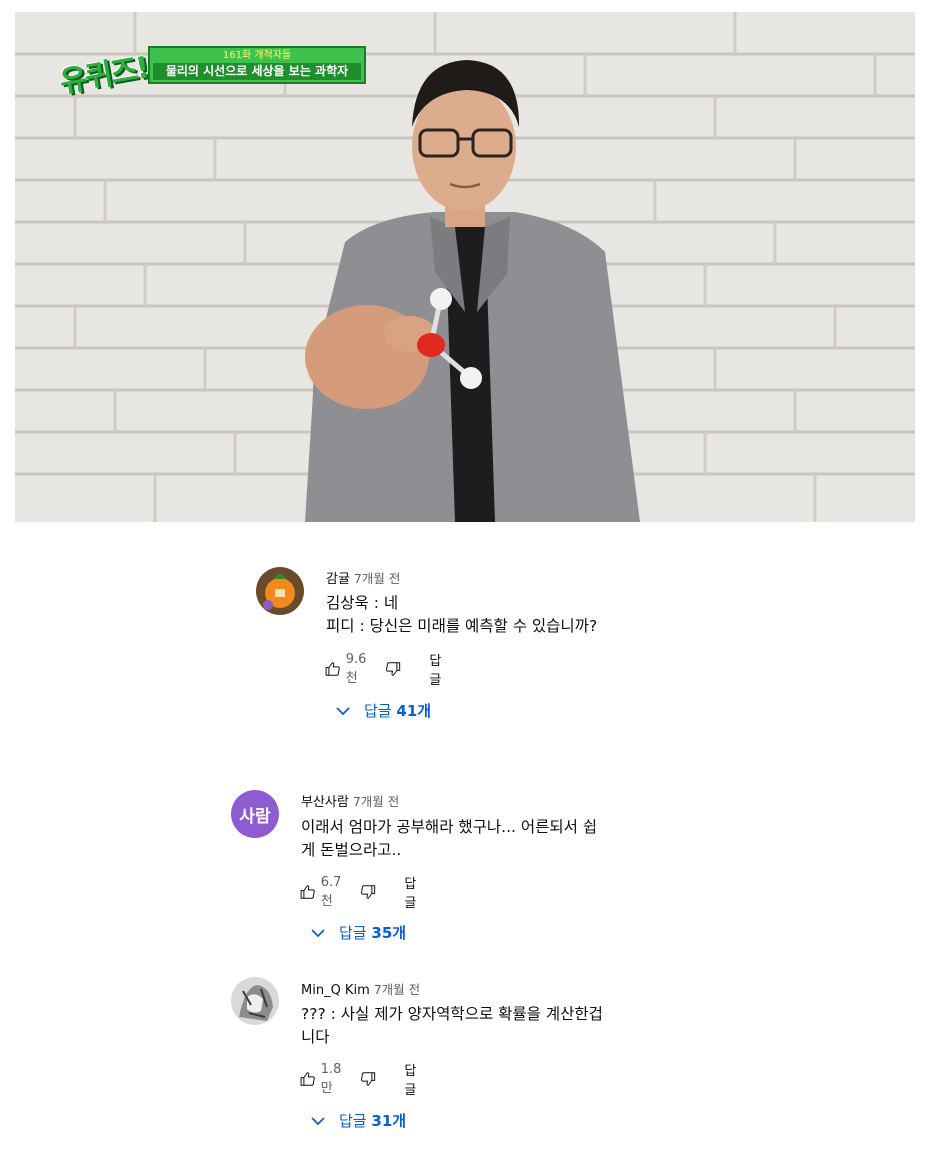 This screenshot has width=931, height=1172. What do you see at coordinates (351, 850) in the screenshot?
I see `comment-line: 게 돈벌으라고..` at bounding box center [351, 850].